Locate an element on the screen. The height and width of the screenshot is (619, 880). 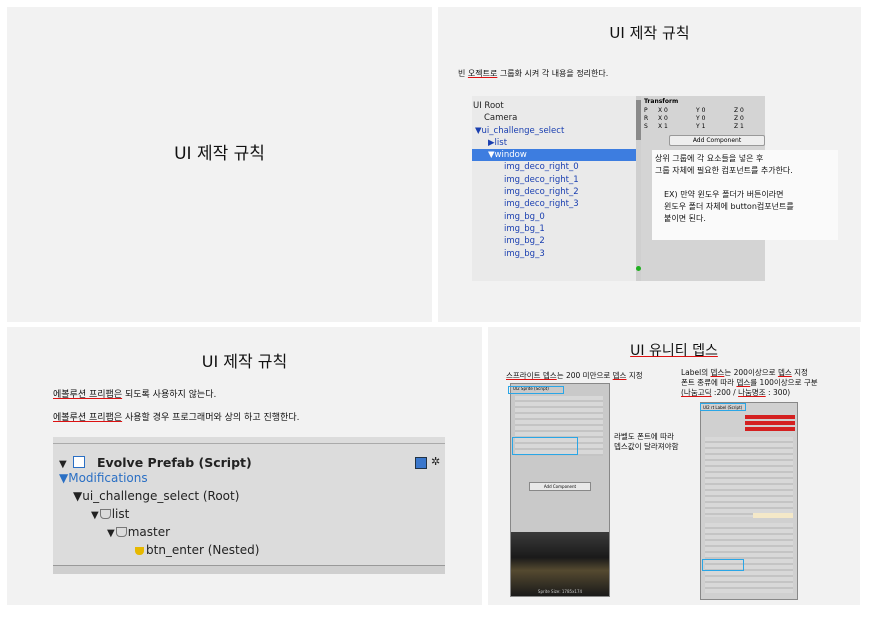
hierarchy-item: Camera is located at coordinates (555, 118).